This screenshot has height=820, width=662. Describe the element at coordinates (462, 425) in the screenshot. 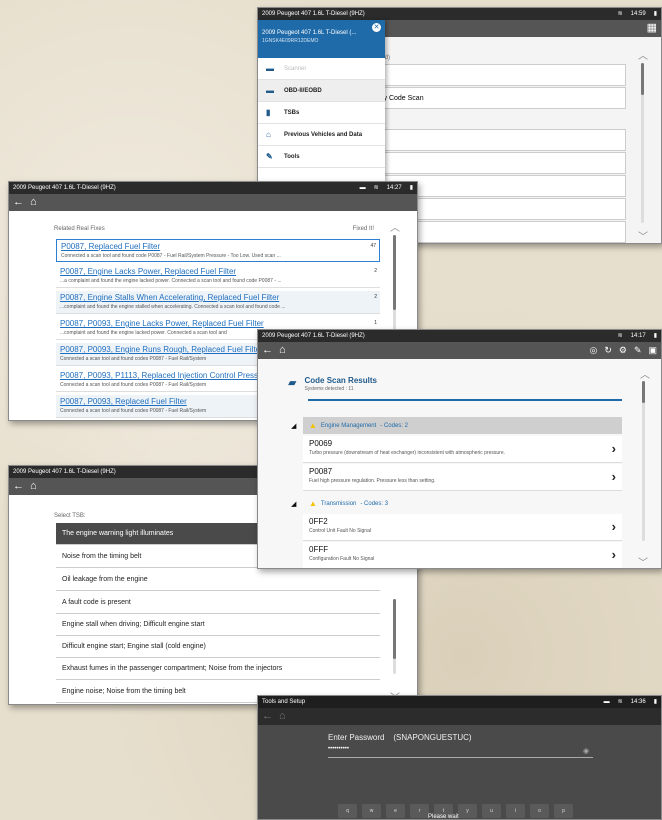

I see `system-header-engine: ▲ Engine Management - Codes: 2` at that location.